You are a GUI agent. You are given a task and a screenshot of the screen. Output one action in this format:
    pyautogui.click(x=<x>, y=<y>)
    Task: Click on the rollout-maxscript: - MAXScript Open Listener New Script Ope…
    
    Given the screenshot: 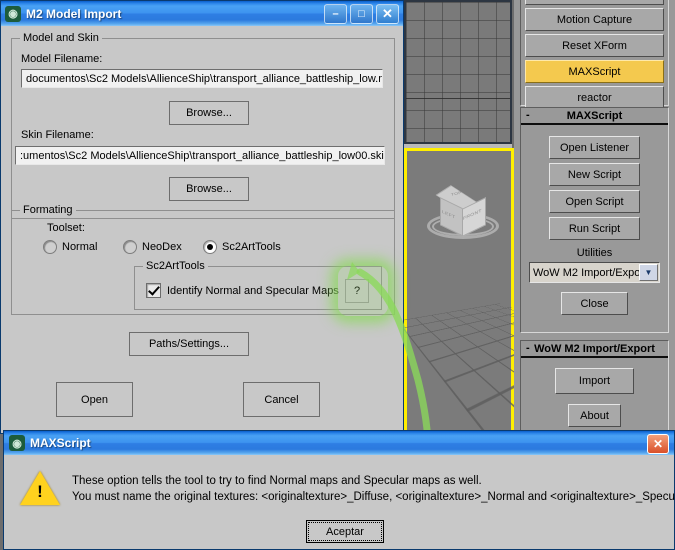 What is the action you would take?
    pyautogui.click(x=594, y=220)
    